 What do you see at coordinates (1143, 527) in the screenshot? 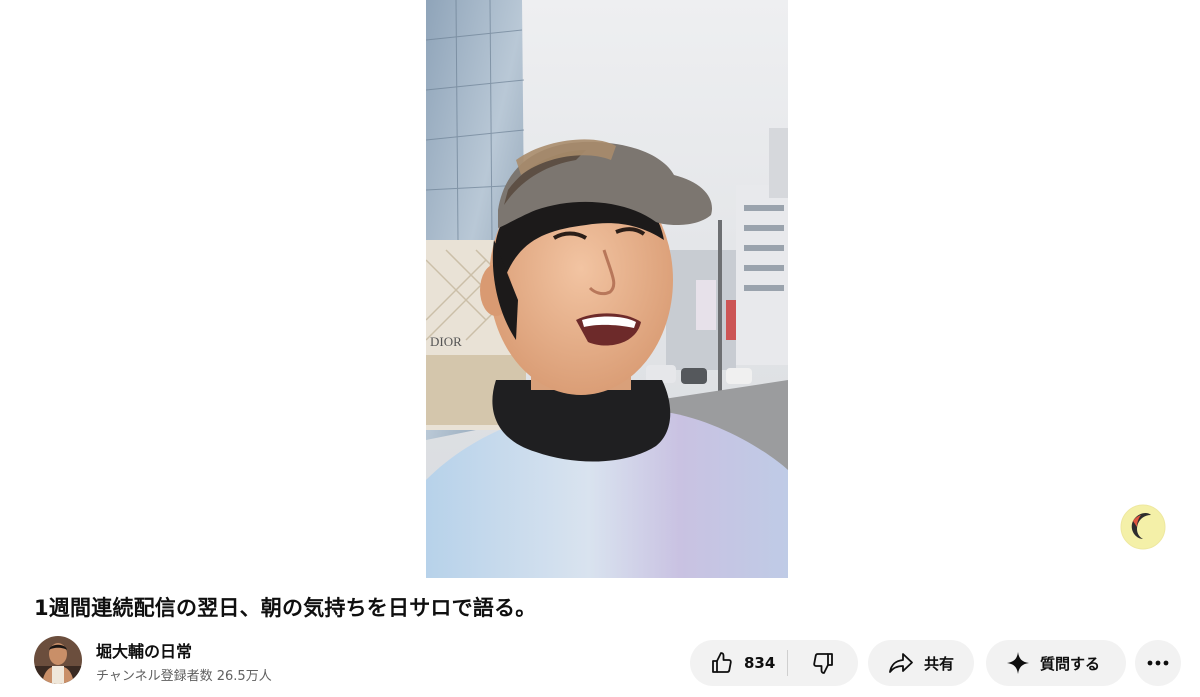
I see `moon-icon` at bounding box center [1143, 527].